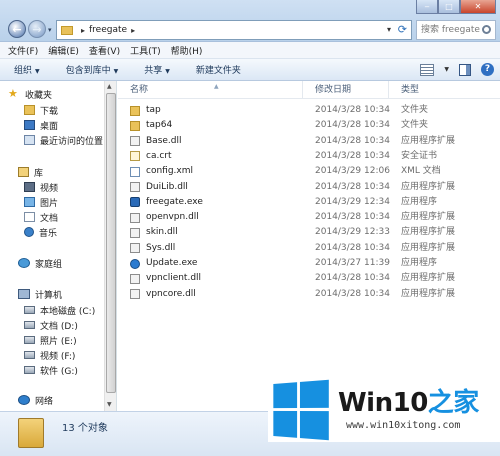 This screenshot has width=500, height=456. Describe the element at coordinates (13, 93) in the screenshot. I see `star-icon: ★` at that location.